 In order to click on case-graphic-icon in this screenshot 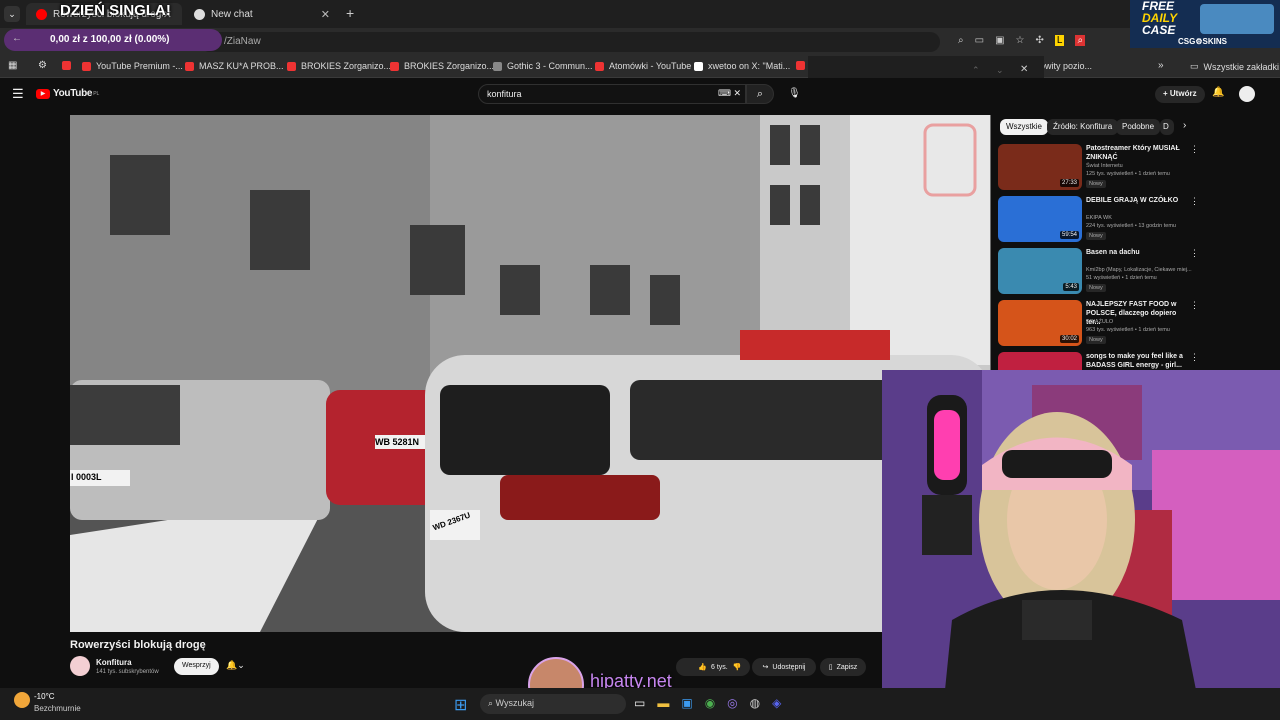, I will do `click(1237, 19)`.